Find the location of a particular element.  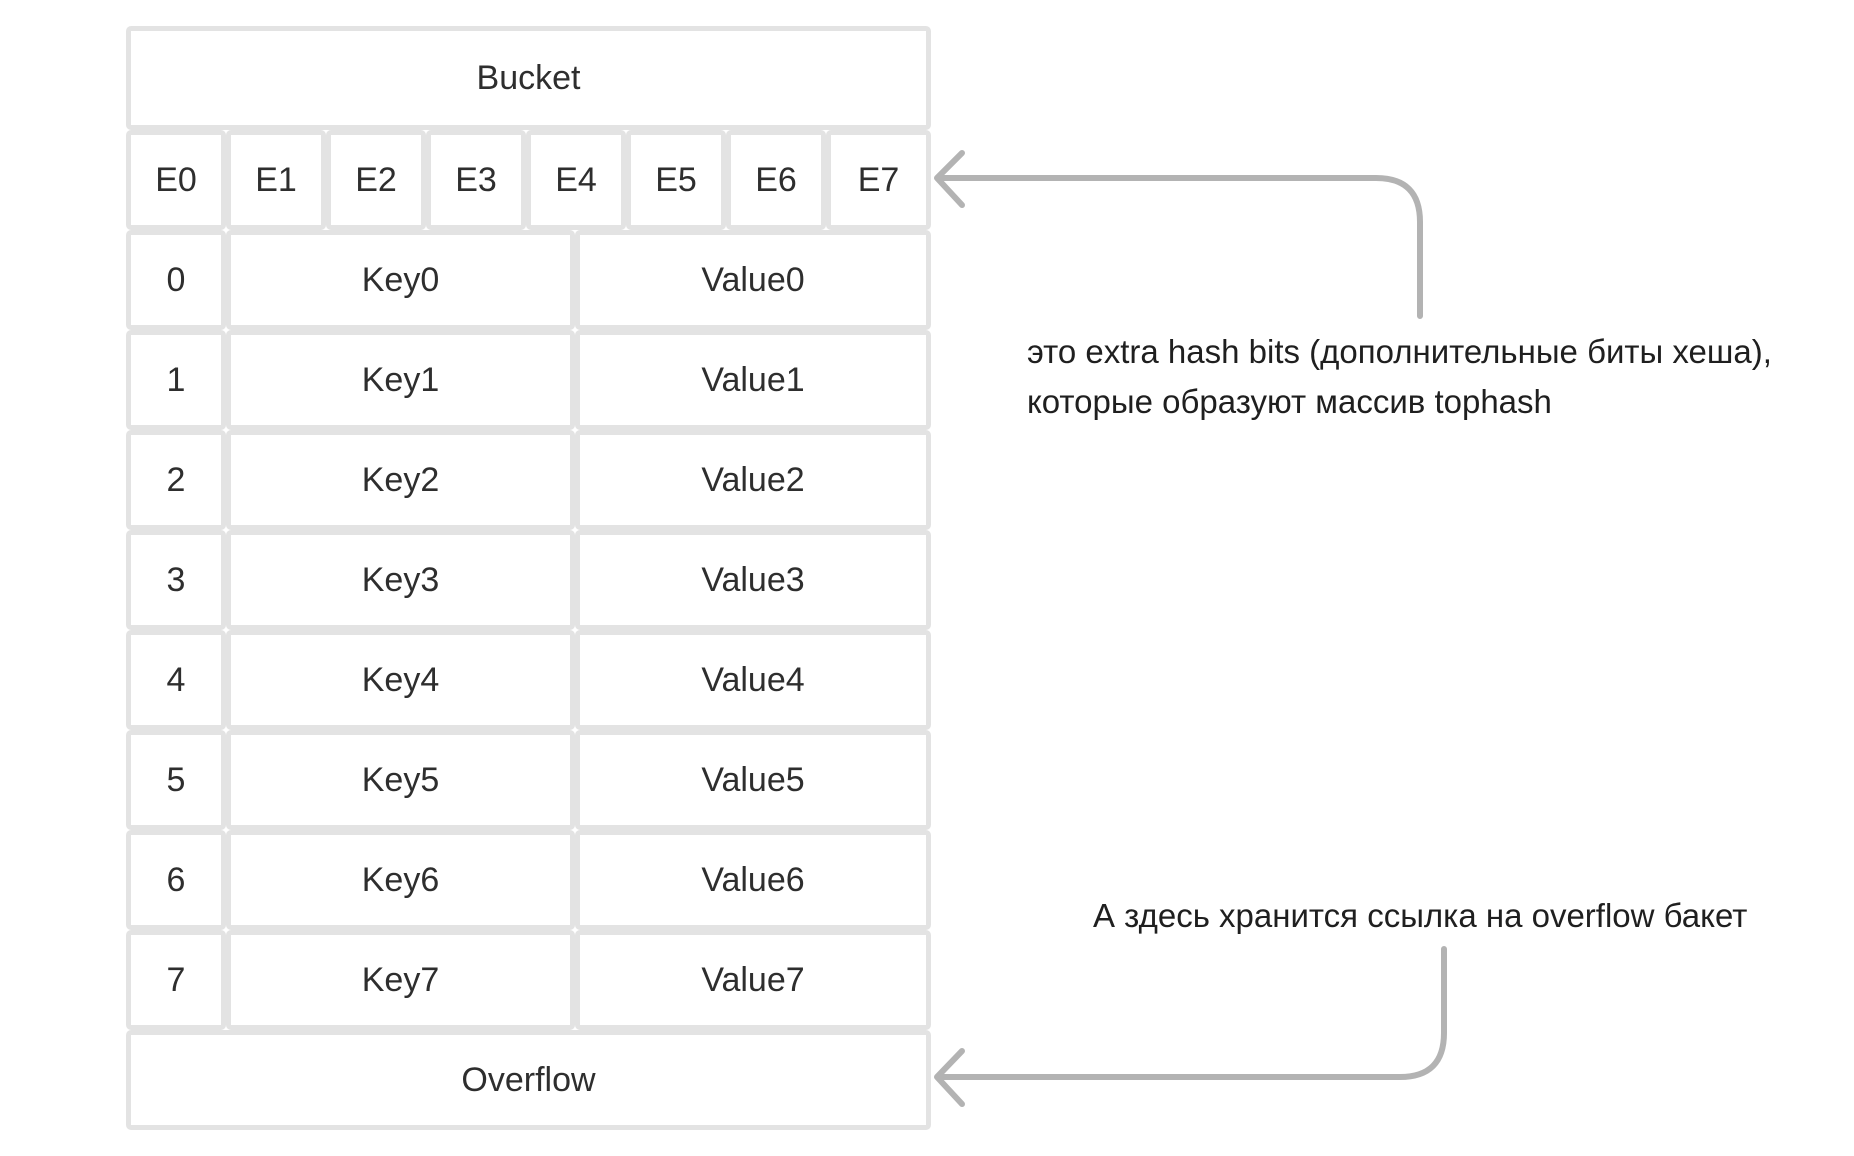

overflow-arrow is located at coordinates (1192, 1013).